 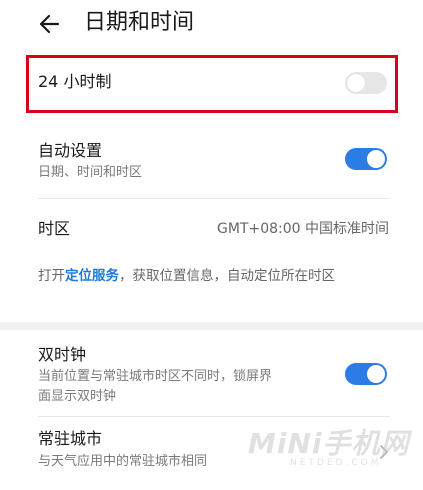 I want to click on section-separator, so click(x=211, y=326).